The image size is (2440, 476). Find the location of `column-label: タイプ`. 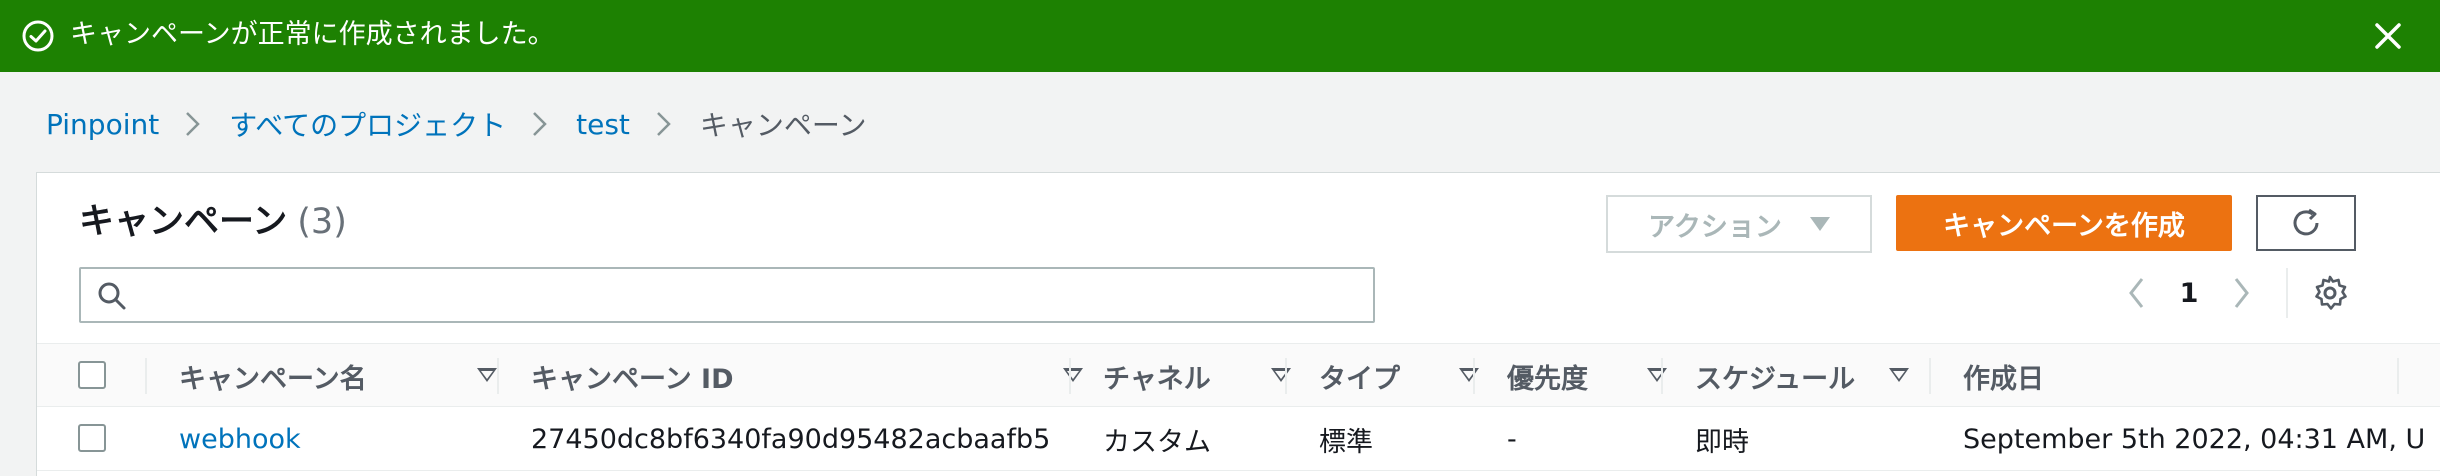

column-label: タイプ is located at coordinates (1359, 379).